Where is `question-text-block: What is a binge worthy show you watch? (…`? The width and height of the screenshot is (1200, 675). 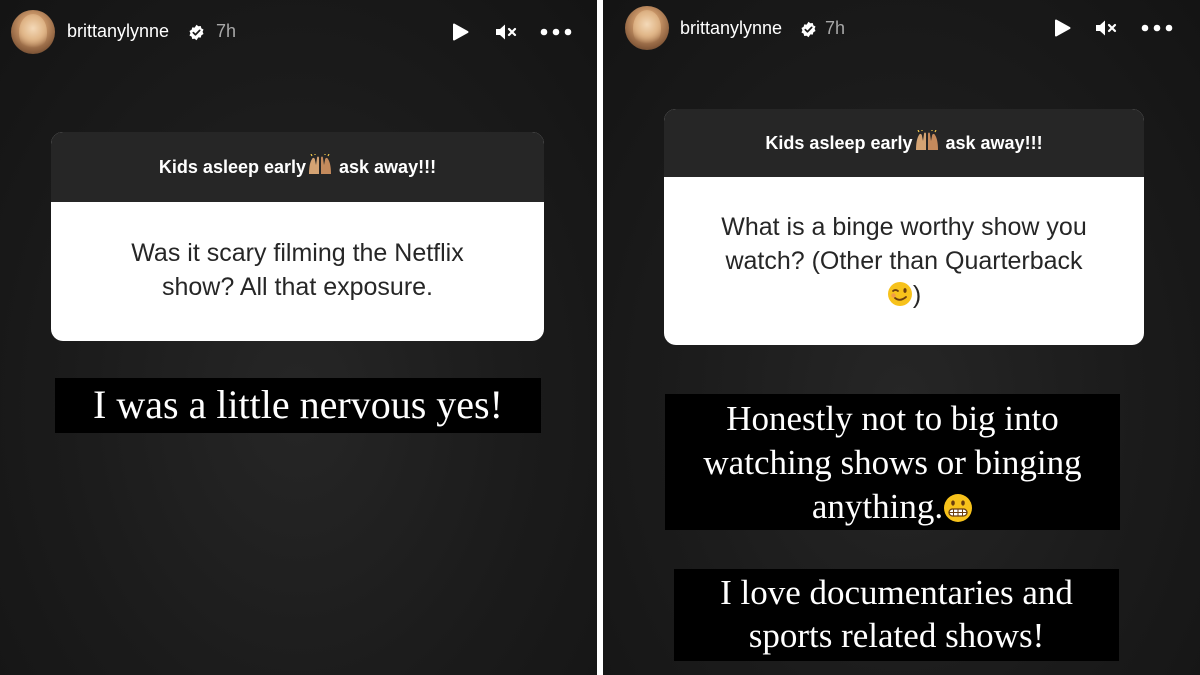
question-text-block: What is a binge worthy show you watch? (… is located at coordinates (904, 244).